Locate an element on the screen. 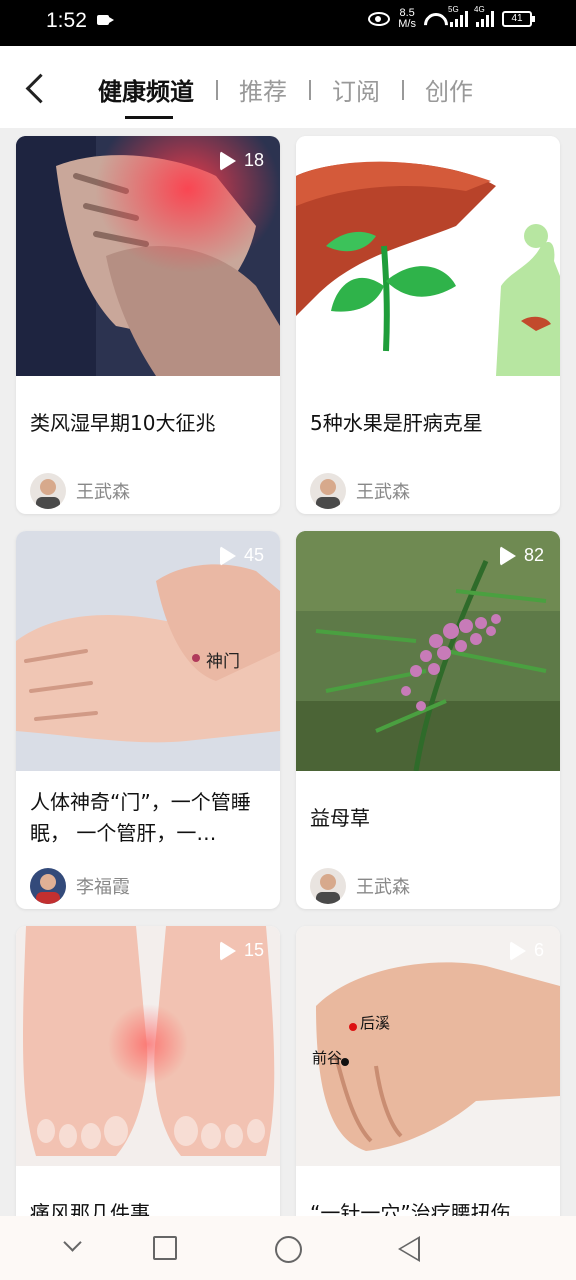  play-count: 18 is located at coordinates (241, 160).